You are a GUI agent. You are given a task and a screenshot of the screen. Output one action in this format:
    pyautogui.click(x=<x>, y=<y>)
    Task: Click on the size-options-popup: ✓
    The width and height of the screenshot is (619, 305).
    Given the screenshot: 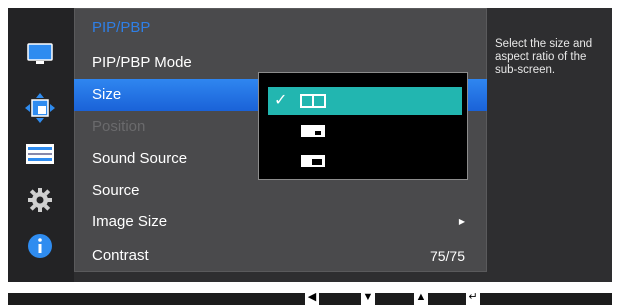 What is the action you would take?
    pyautogui.click(x=363, y=126)
    